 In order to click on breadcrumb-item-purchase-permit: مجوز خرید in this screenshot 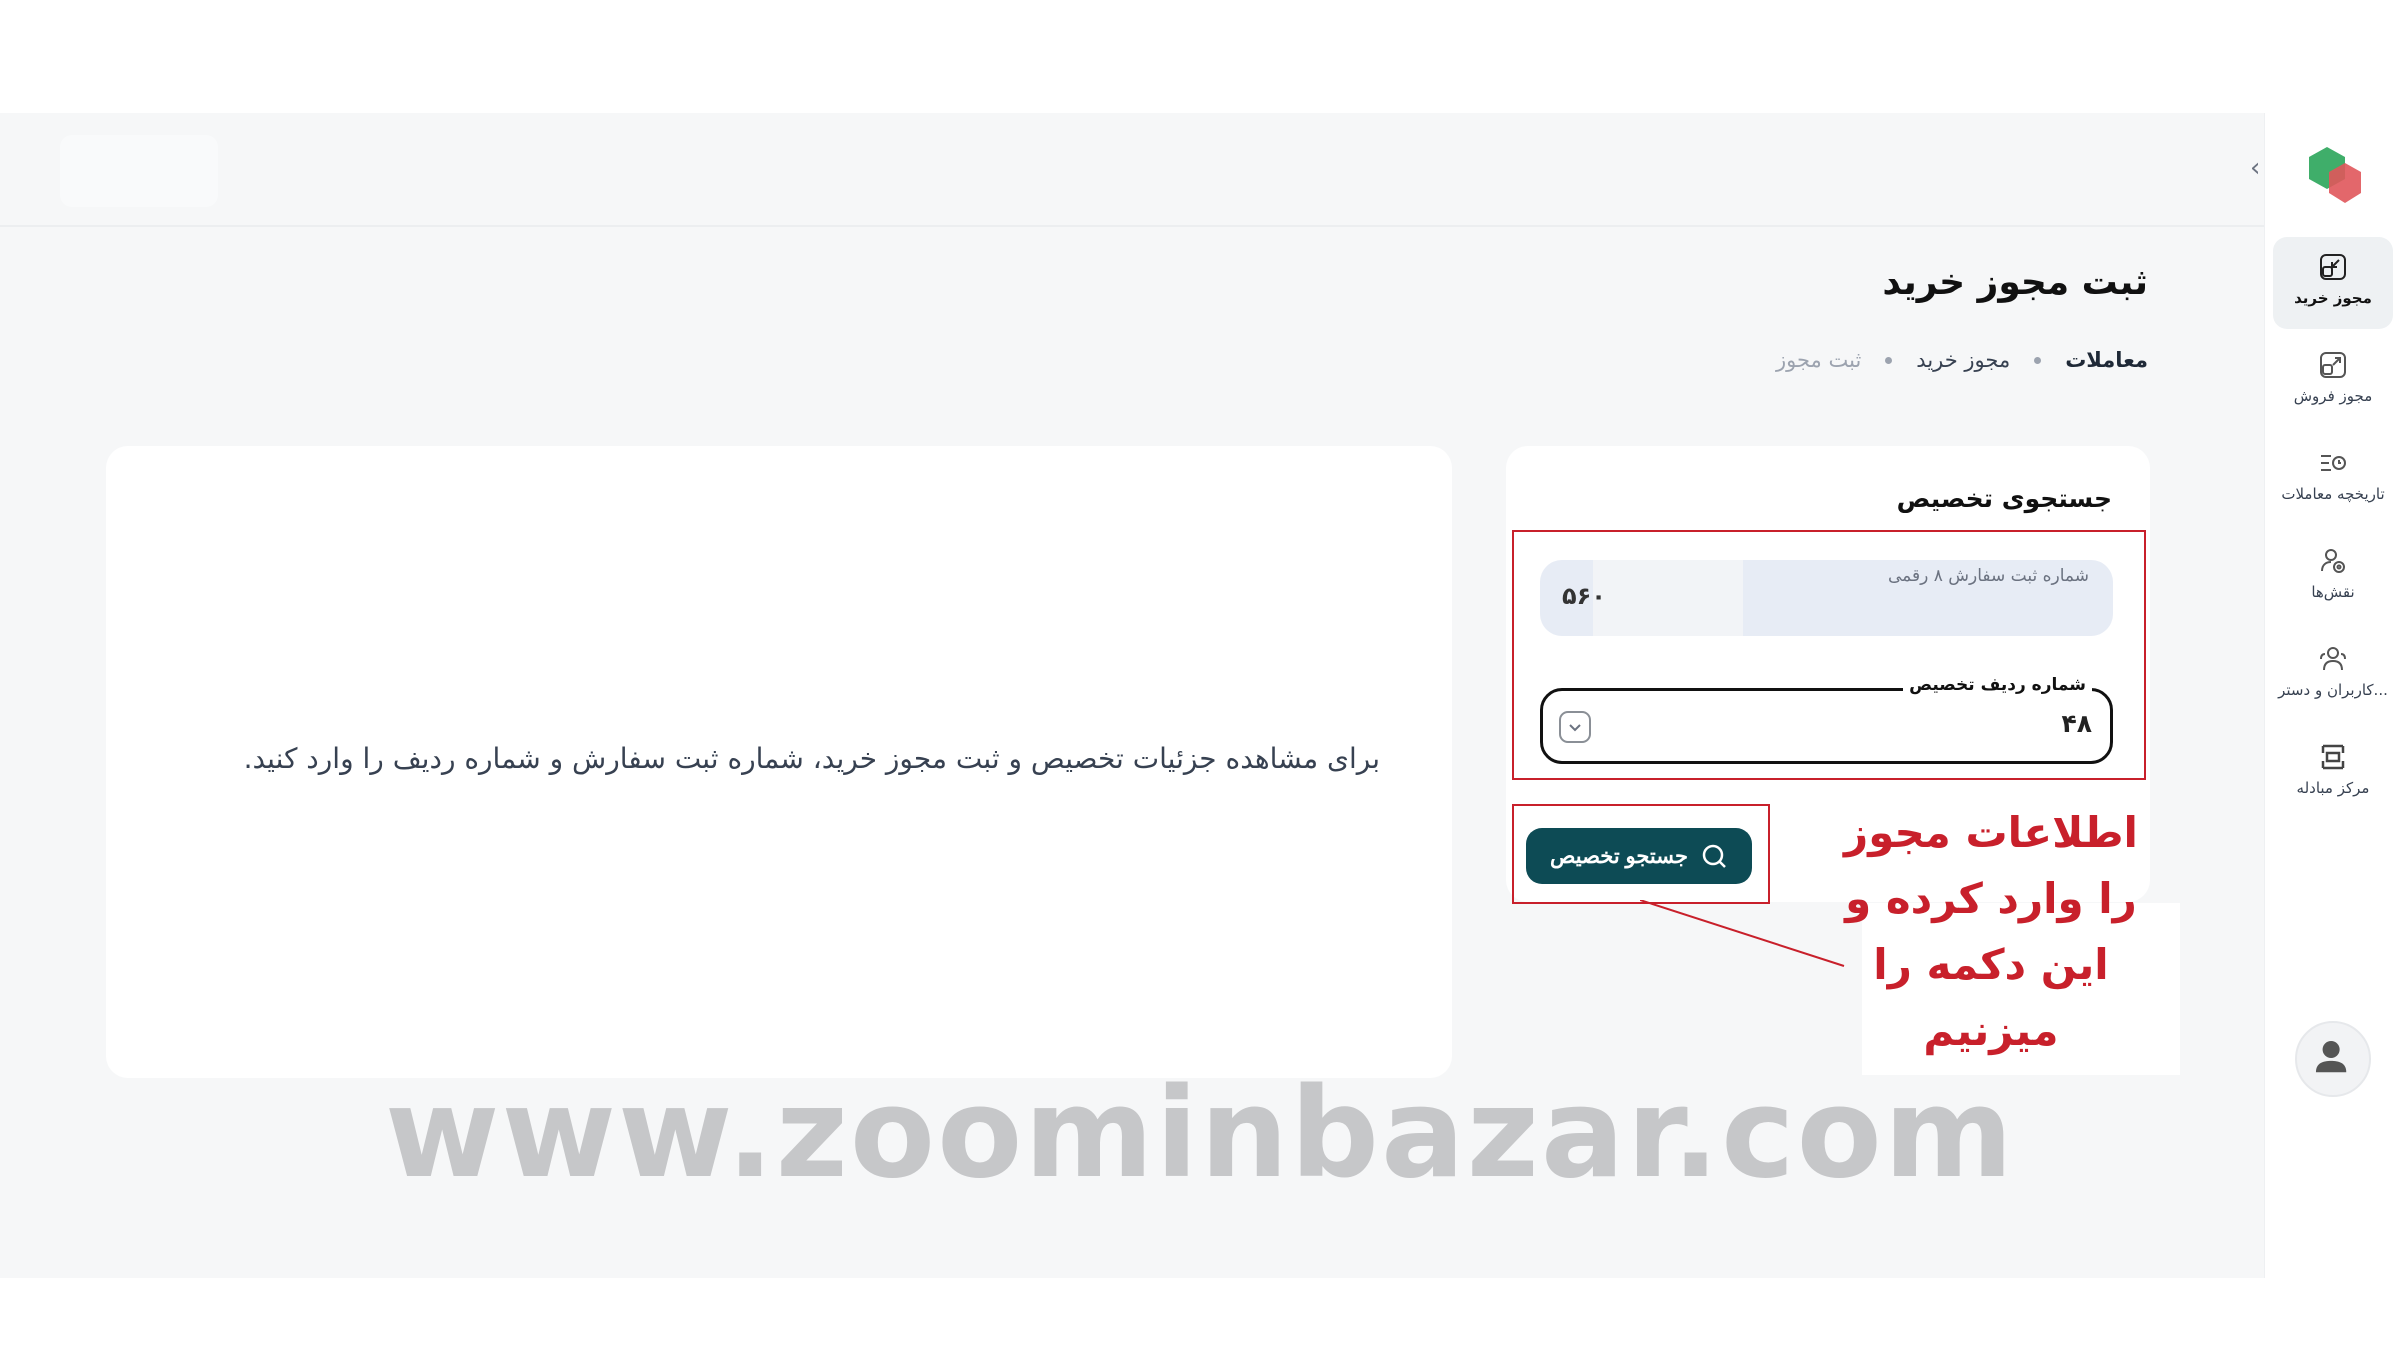, I will do `click(1963, 360)`.